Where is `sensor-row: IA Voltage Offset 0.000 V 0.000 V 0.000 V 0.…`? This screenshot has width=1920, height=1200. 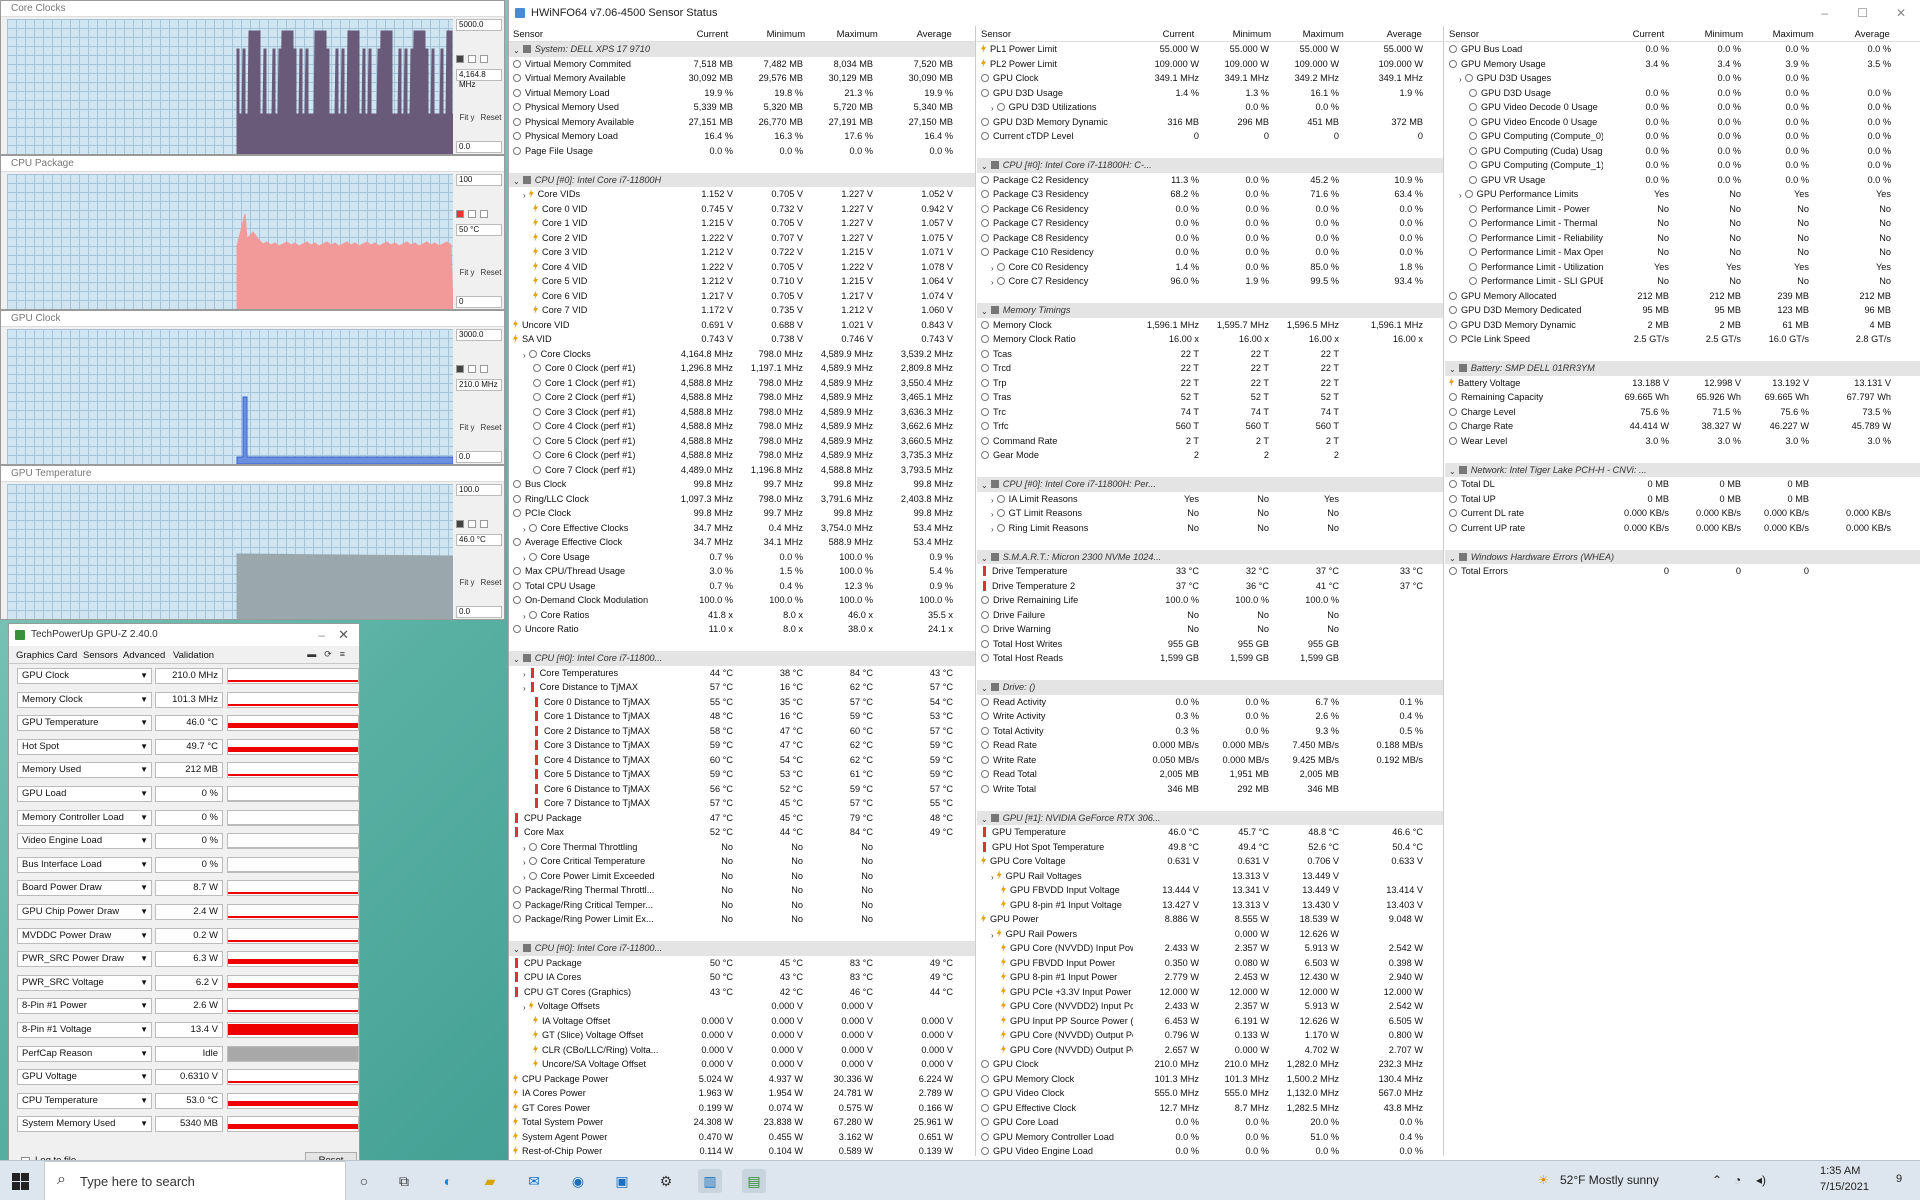 sensor-row: IA Voltage Offset 0.000 V 0.000 V 0.000 V 0.… is located at coordinates (742, 1021).